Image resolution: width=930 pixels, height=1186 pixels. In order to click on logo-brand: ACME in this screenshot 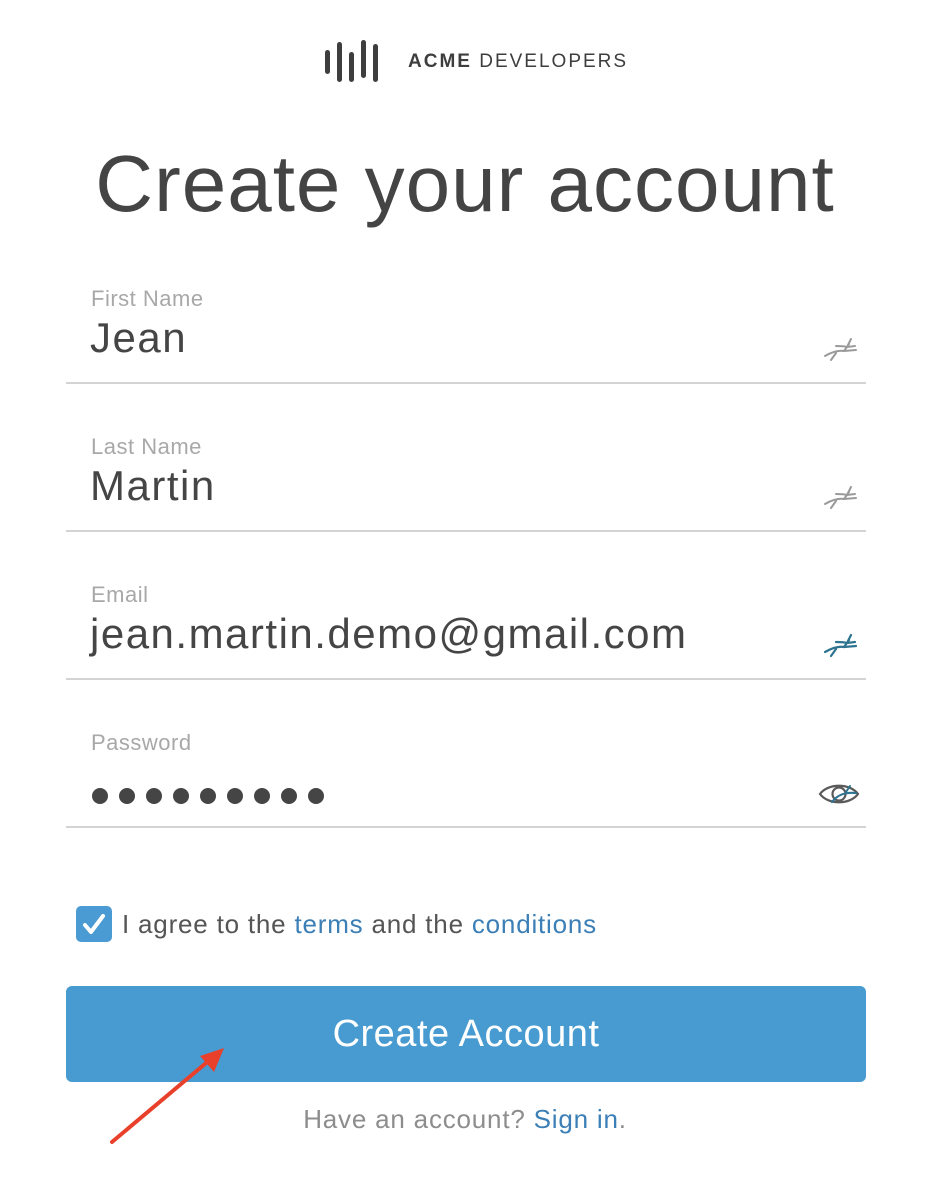, I will do `click(440, 61)`.